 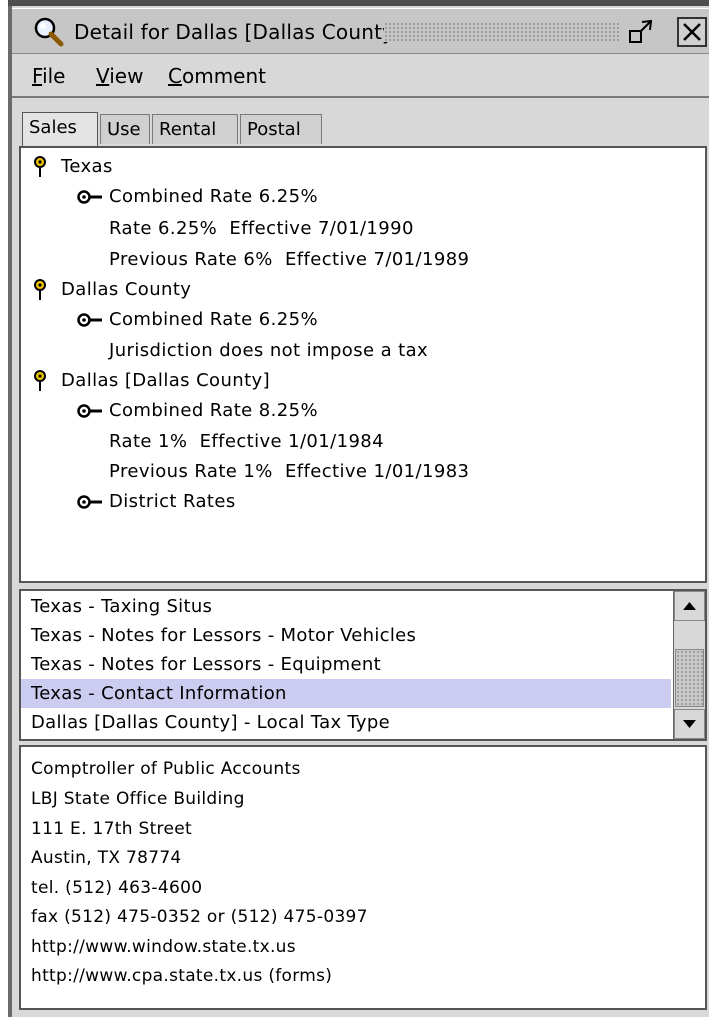 What do you see at coordinates (163, 947) in the screenshot?
I see `detail-link: http://www.window.state.tx.us` at bounding box center [163, 947].